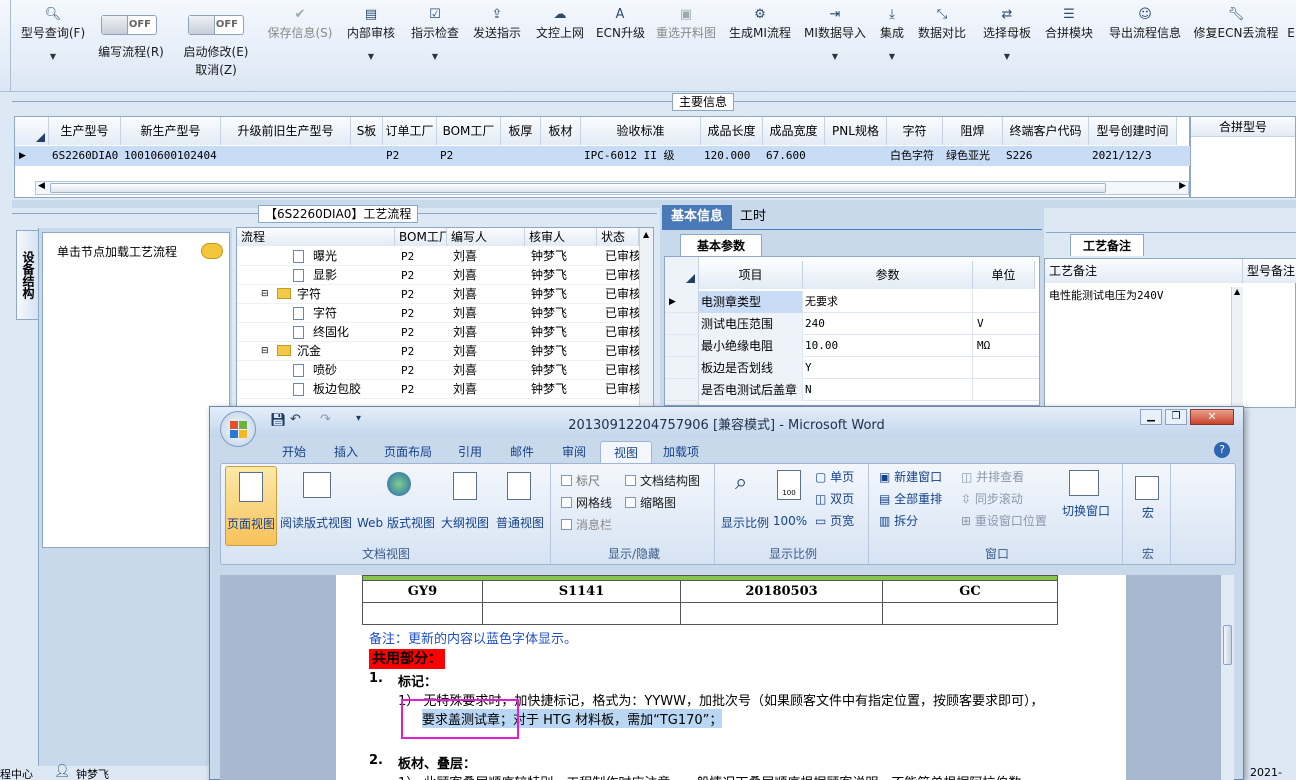 This screenshot has height=780, width=1296. I want to click on write-flow-toggle: OFF, so click(129, 25).